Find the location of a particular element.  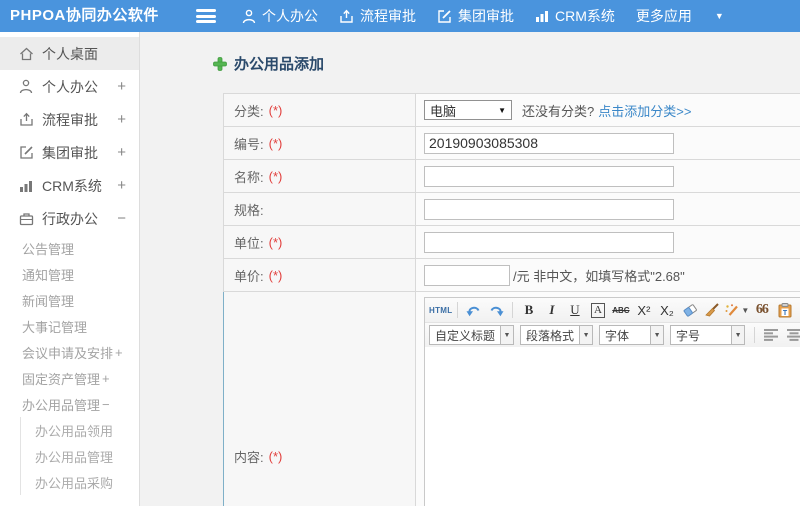

editor-toolbar-row1: HTML B I U A ABC X² X₂ ▼ 66 T is located at coordinates (612, 310).